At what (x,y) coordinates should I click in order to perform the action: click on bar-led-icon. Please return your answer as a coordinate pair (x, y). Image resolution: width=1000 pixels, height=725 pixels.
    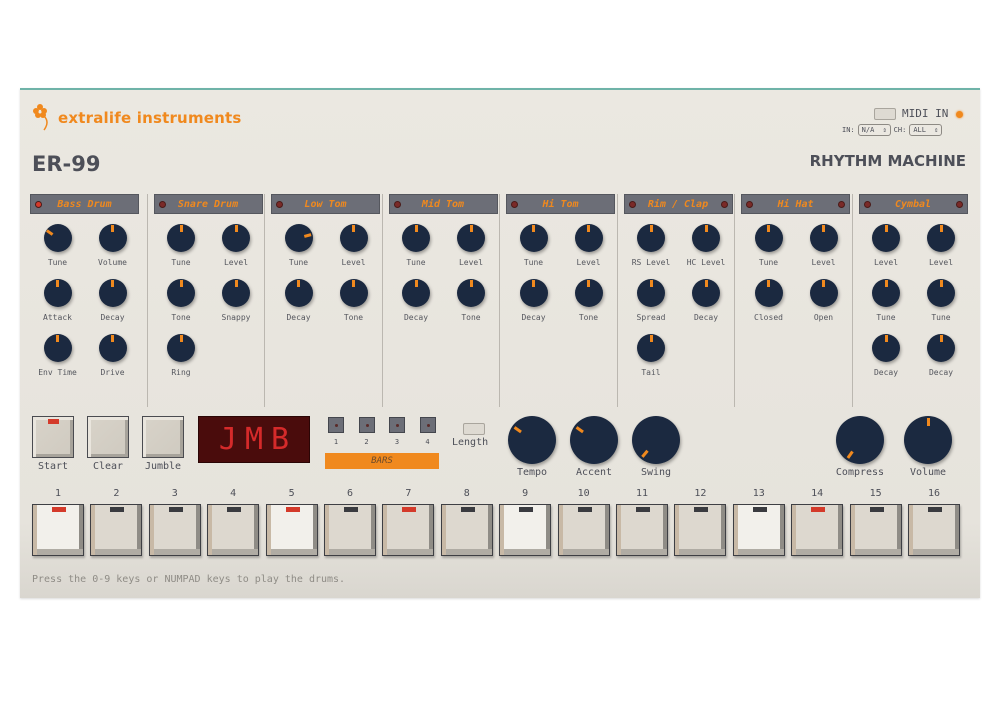
    Looking at the image, I should click on (336, 425).